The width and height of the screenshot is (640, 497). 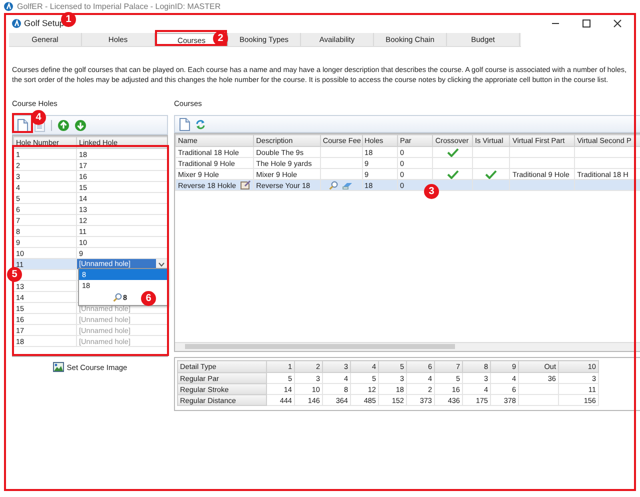 What do you see at coordinates (119, 6) in the screenshot?
I see `window-title: GolfER - Licensed to Imperial Palace - LoginID: MASTER` at bounding box center [119, 6].